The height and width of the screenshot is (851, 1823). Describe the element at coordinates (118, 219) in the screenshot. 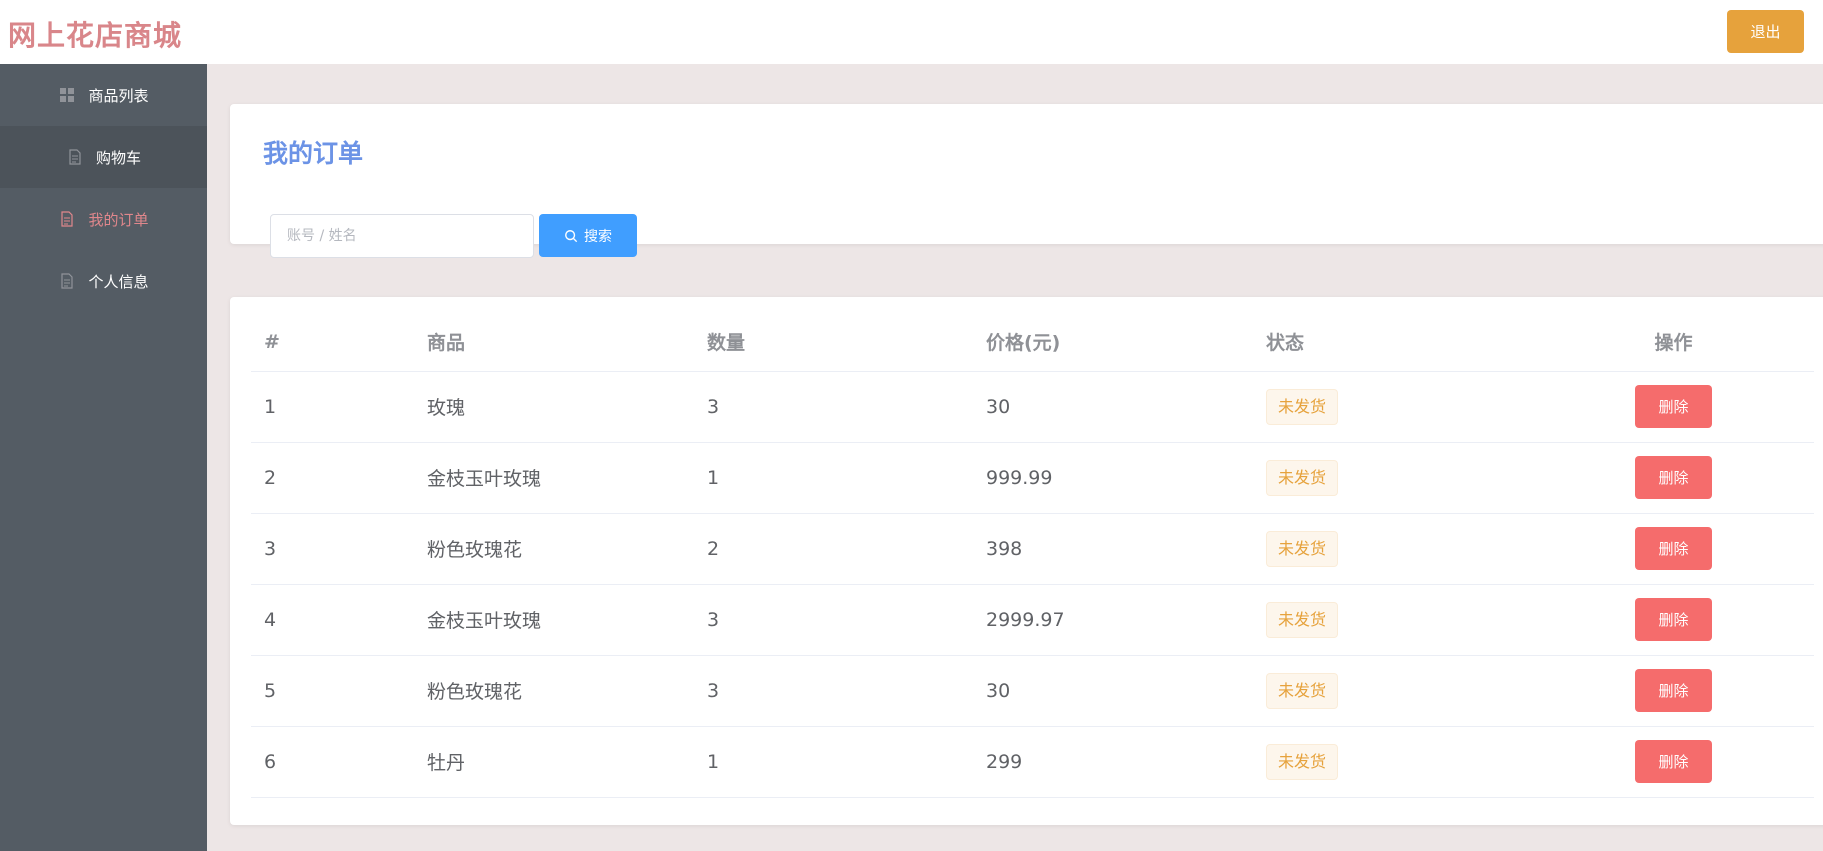

I see `sidebar-item-label: 我的订单` at that location.